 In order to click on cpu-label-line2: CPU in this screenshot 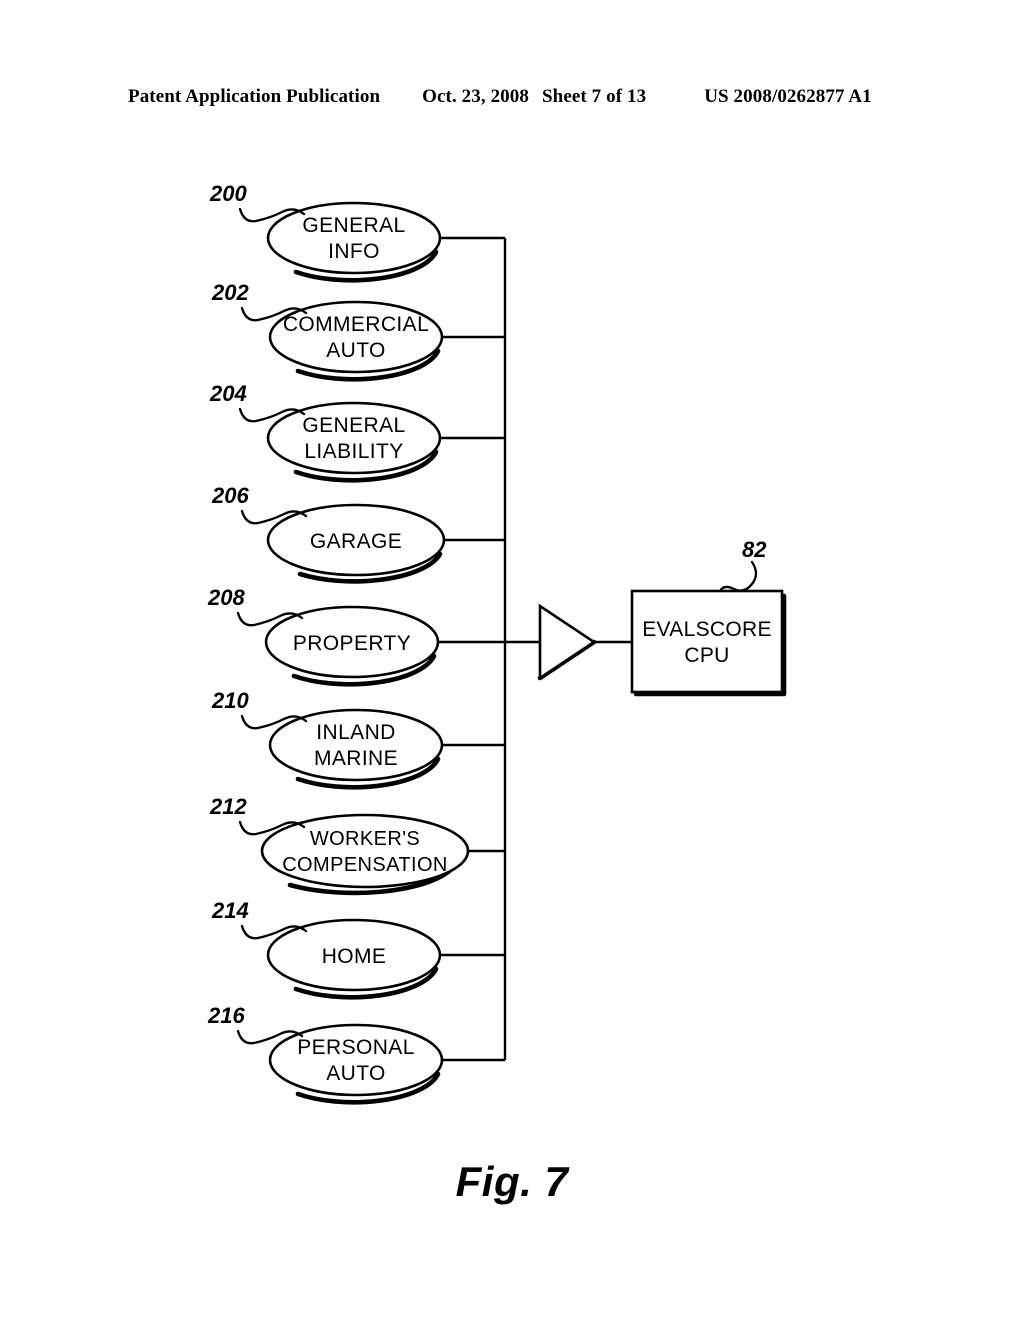, I will do `click(706, 655)`.